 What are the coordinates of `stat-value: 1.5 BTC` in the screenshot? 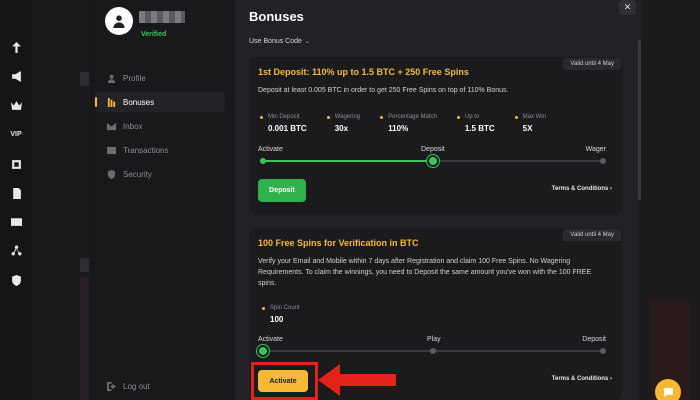 It's located at (479, 128).